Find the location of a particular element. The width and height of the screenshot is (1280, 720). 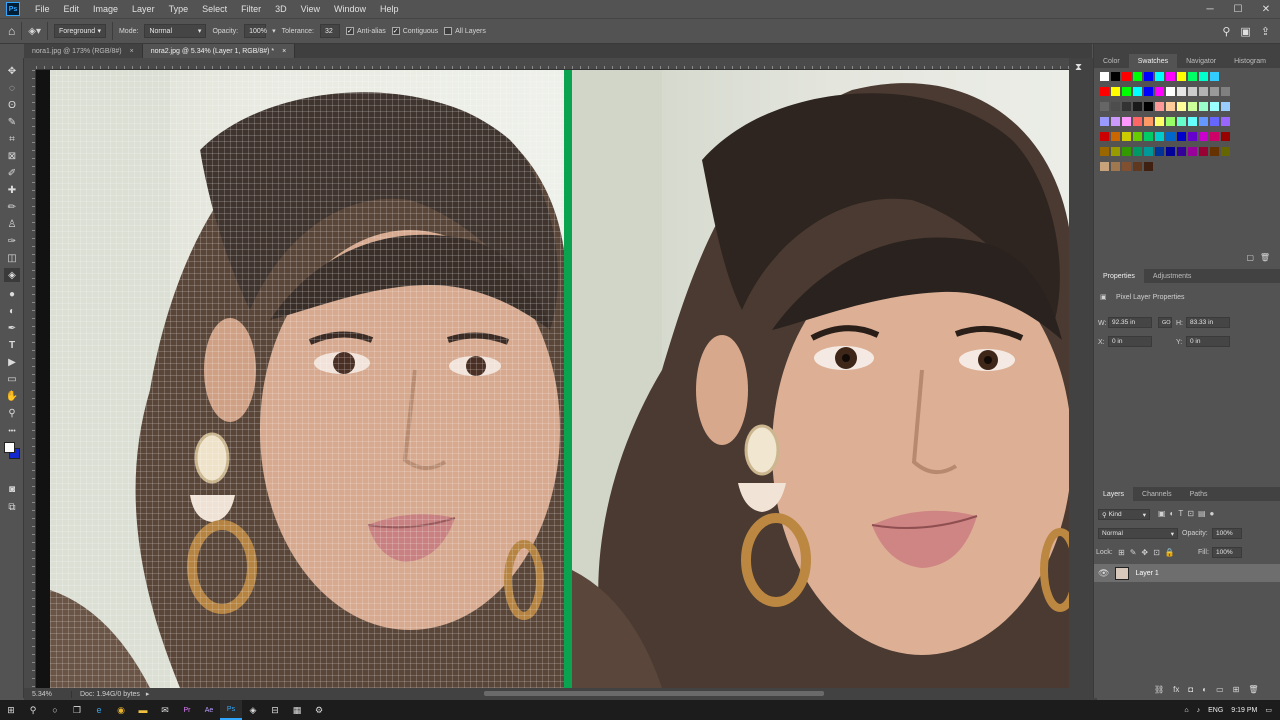

opacity-dropdown-icon: ▾ is located at coordinates (274, 31).